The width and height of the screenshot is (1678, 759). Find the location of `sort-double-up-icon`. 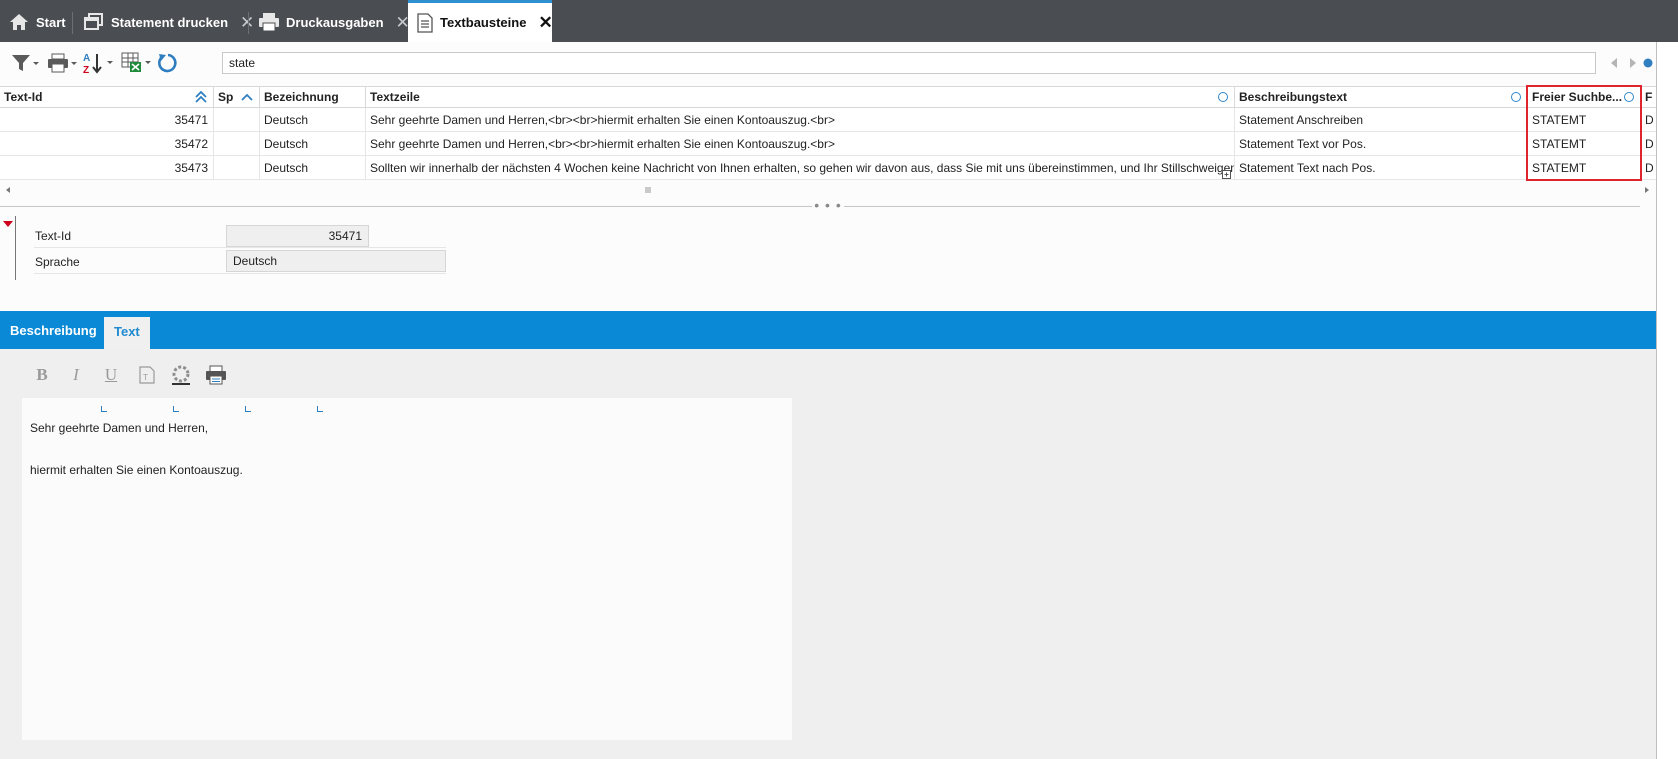

sort-double-up-icon is located at coordinates (201, 99).